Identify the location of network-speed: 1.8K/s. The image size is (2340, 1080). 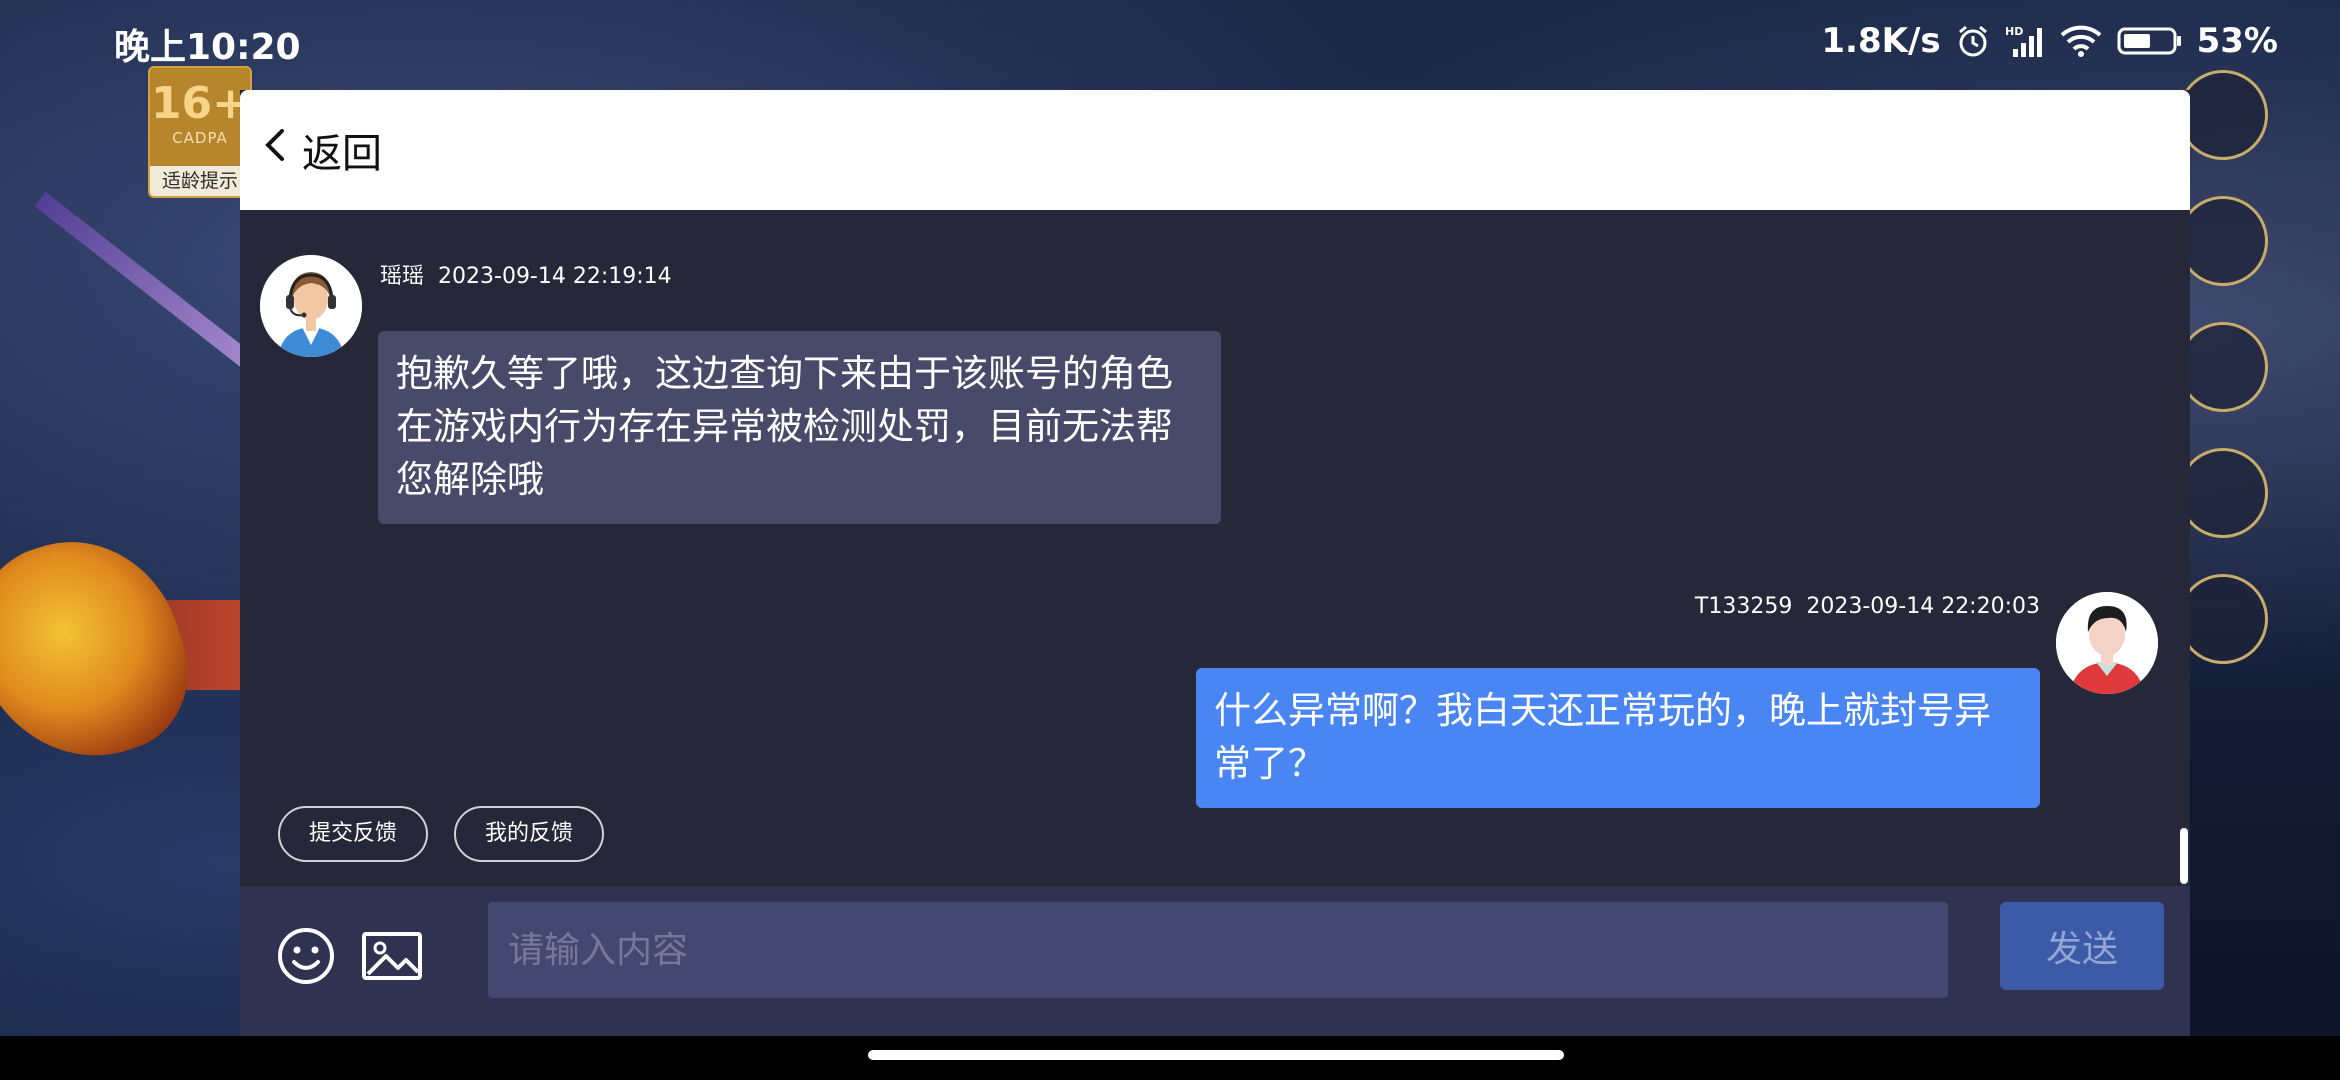
(1881, 41).